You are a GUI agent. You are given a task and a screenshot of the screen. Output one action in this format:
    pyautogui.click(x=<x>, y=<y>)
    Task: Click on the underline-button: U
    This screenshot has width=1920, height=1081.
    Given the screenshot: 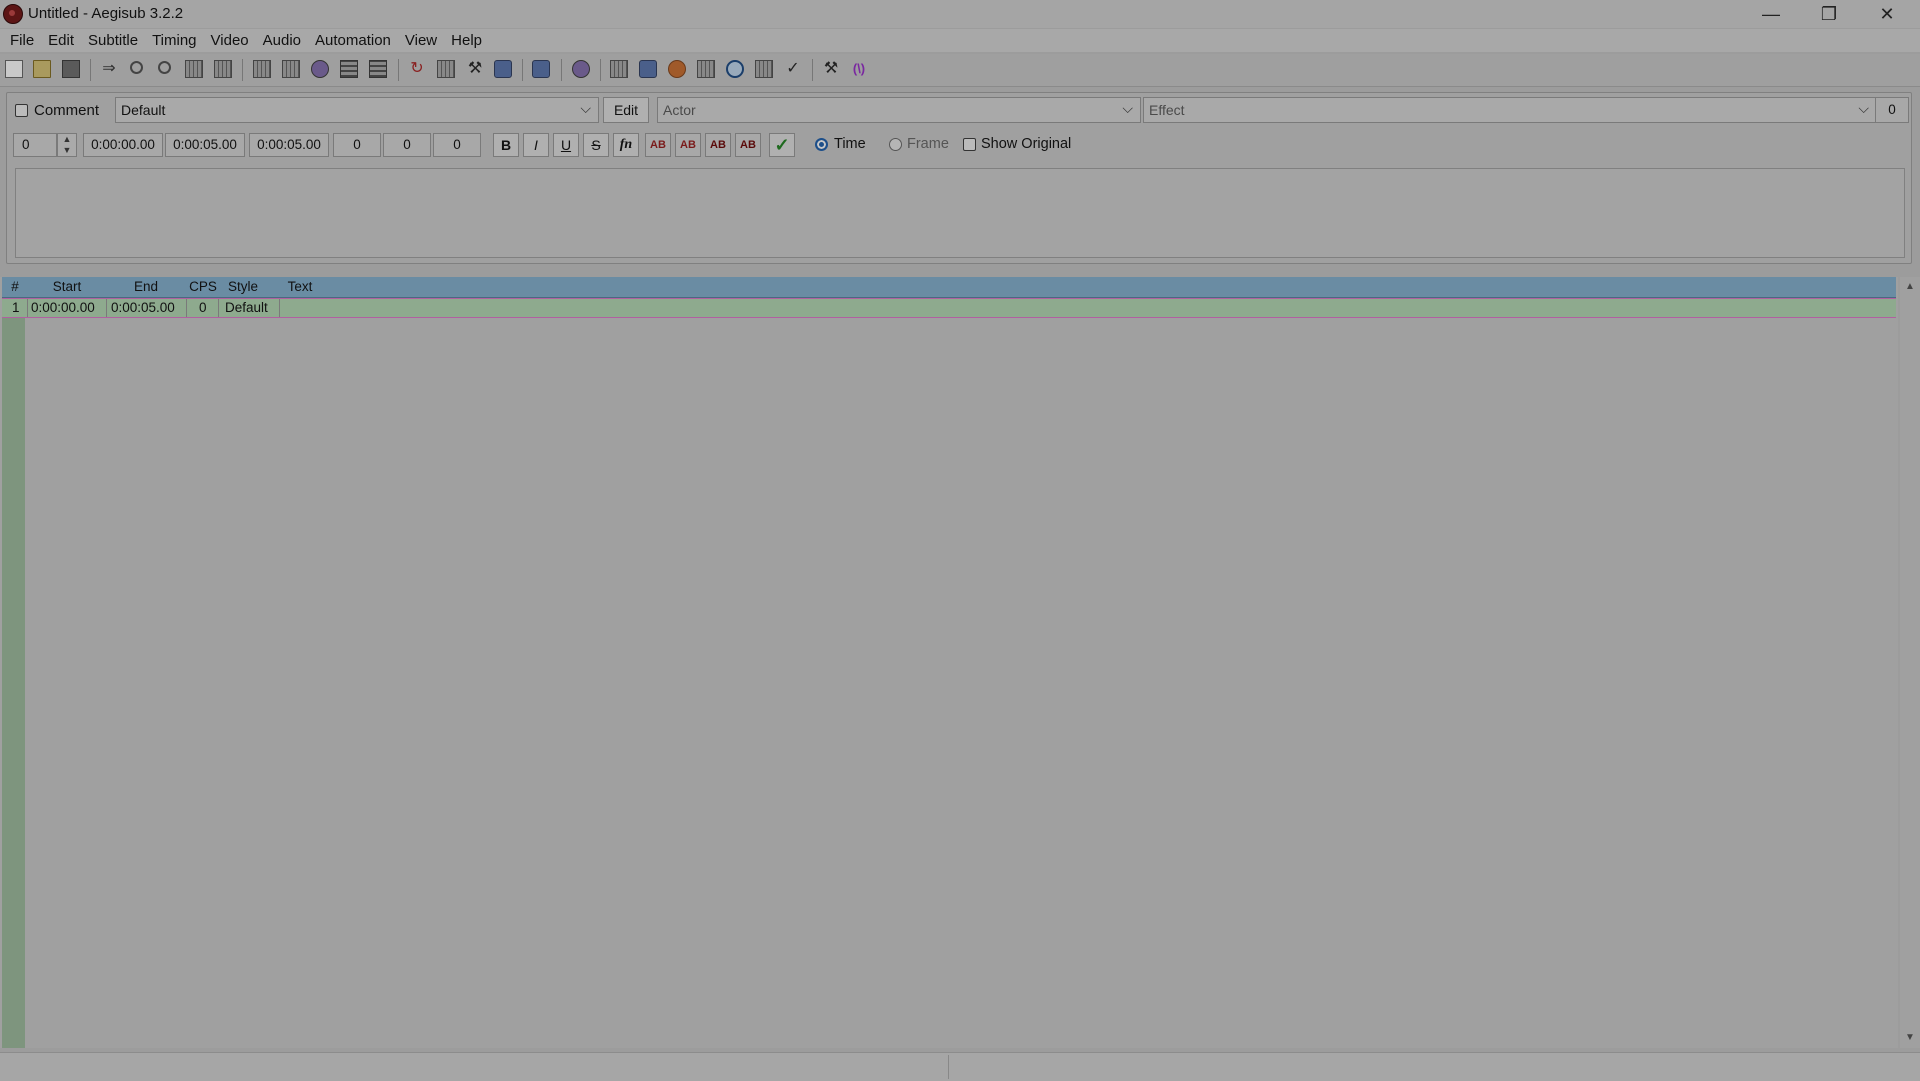 What is the action you would take?
    pyautogui.click(x=566, y=145)
    